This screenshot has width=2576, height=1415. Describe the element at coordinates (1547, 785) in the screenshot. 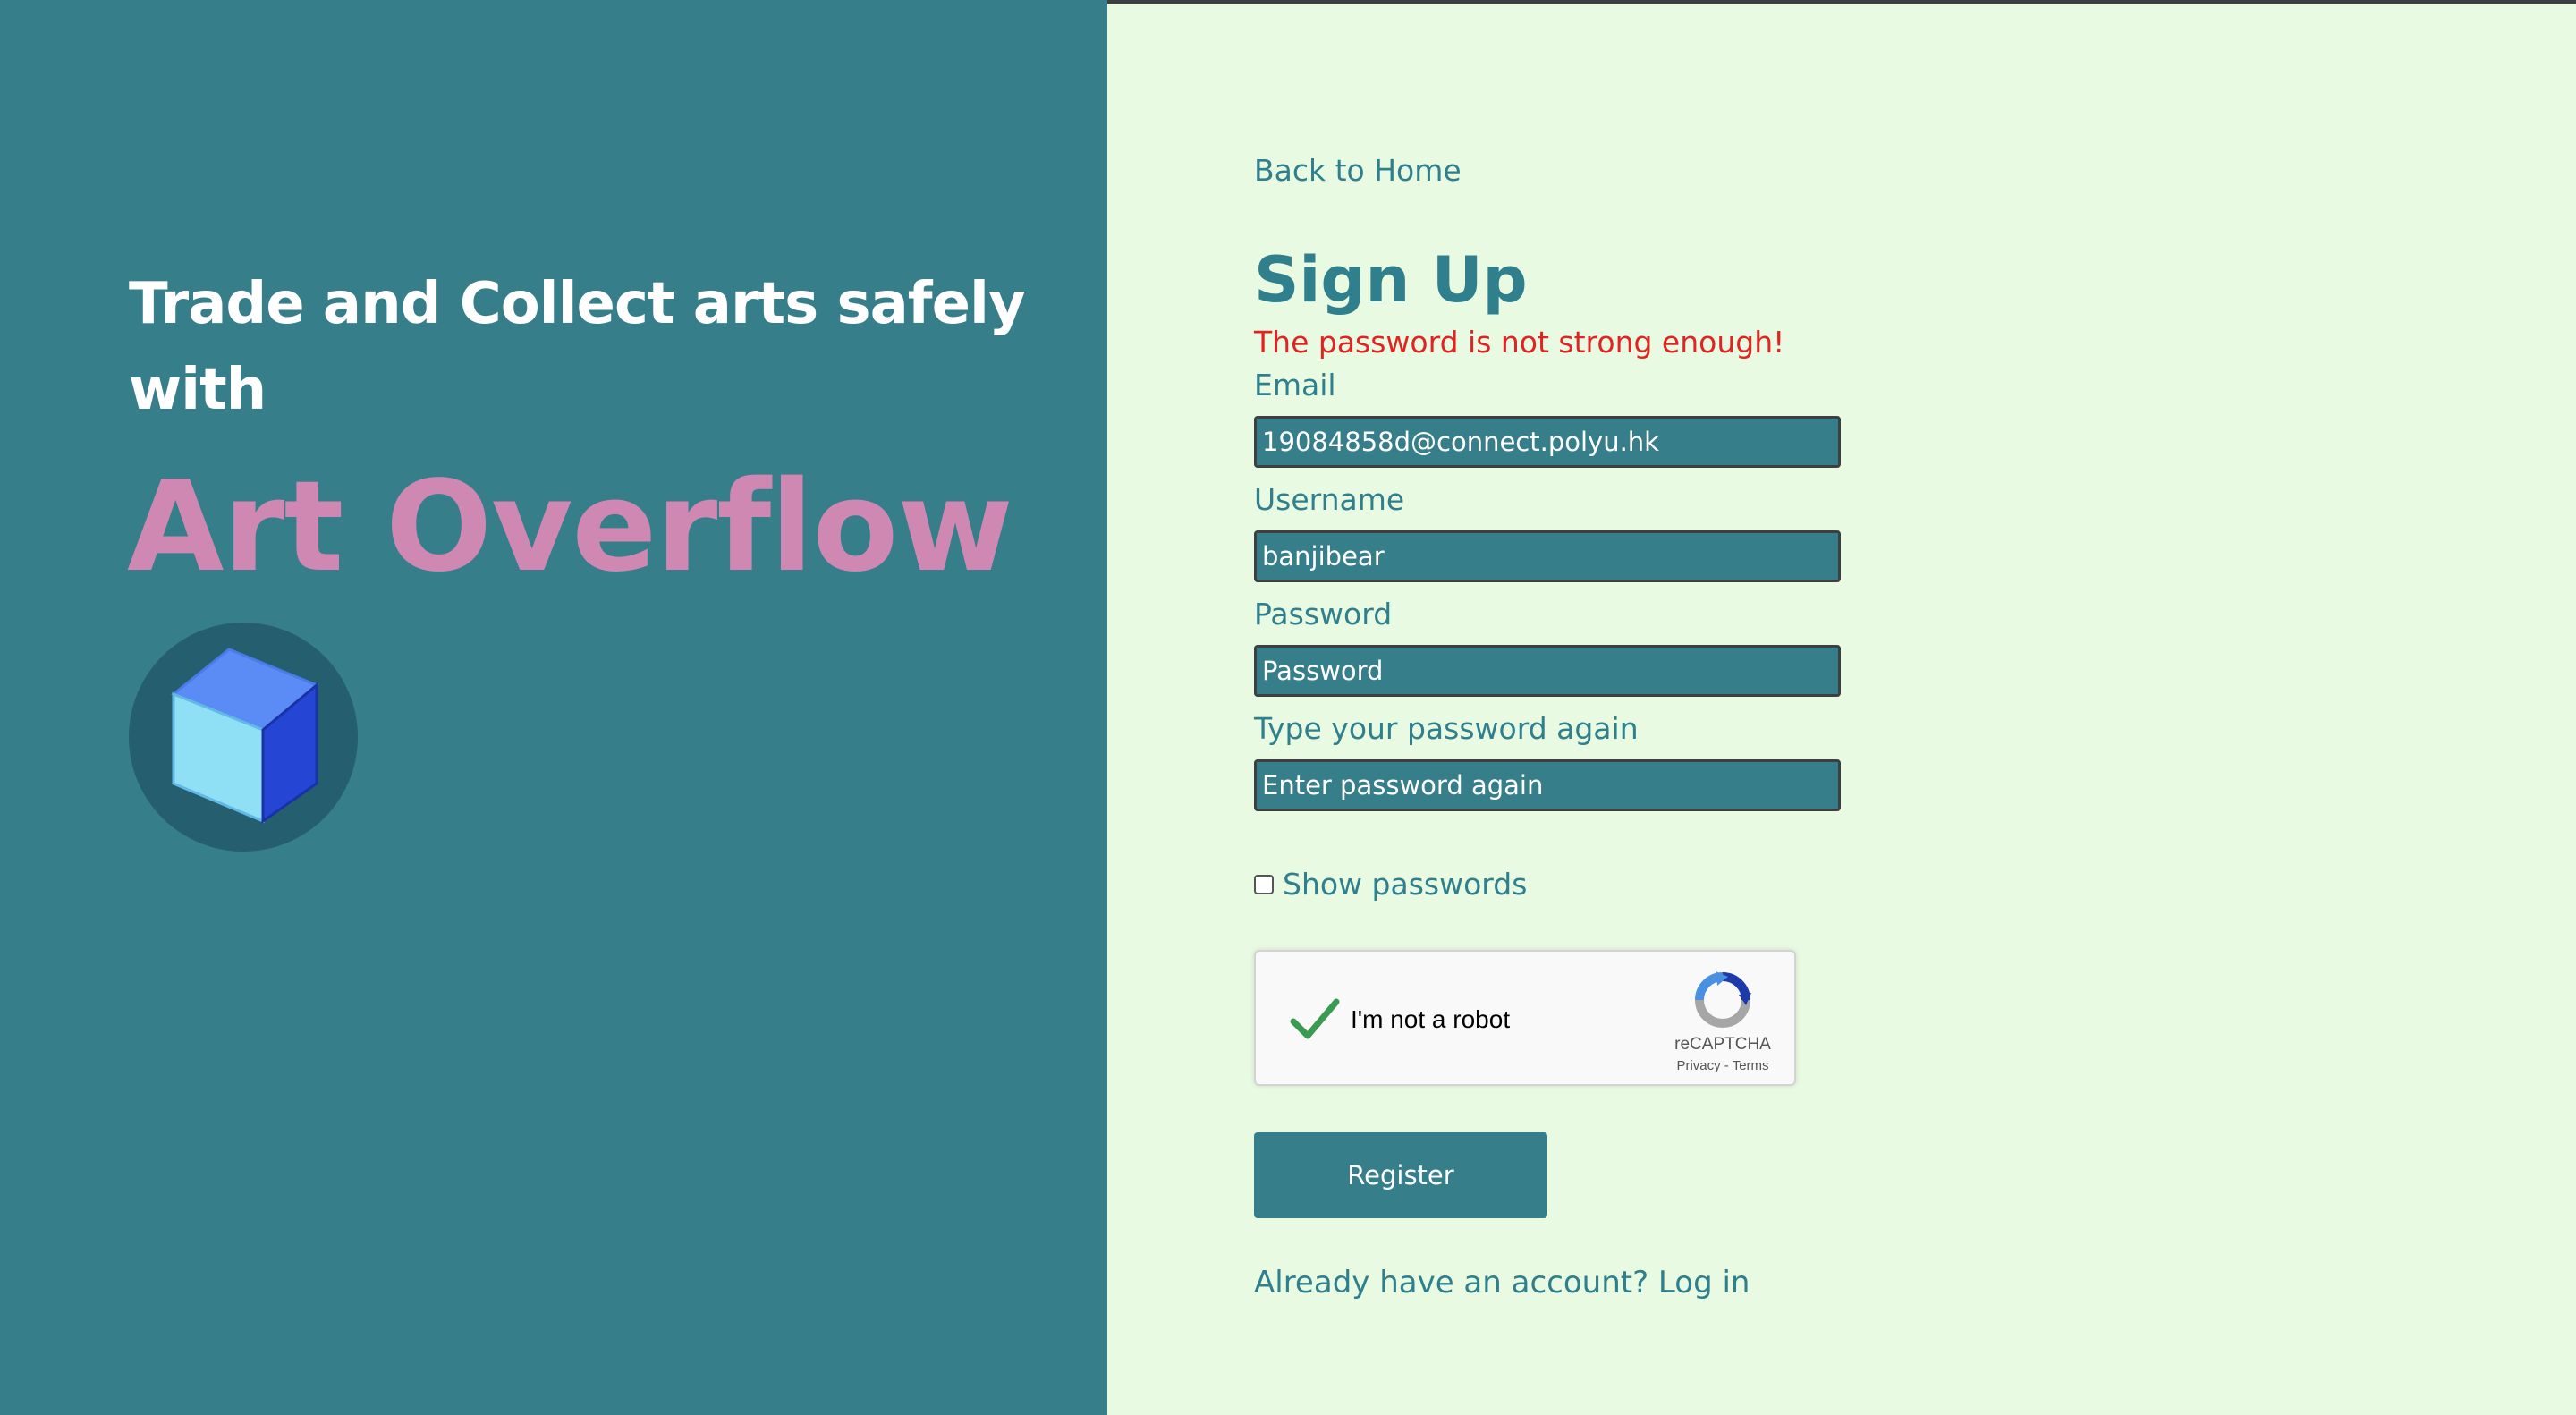

I see `confirm-password-field` at that location.